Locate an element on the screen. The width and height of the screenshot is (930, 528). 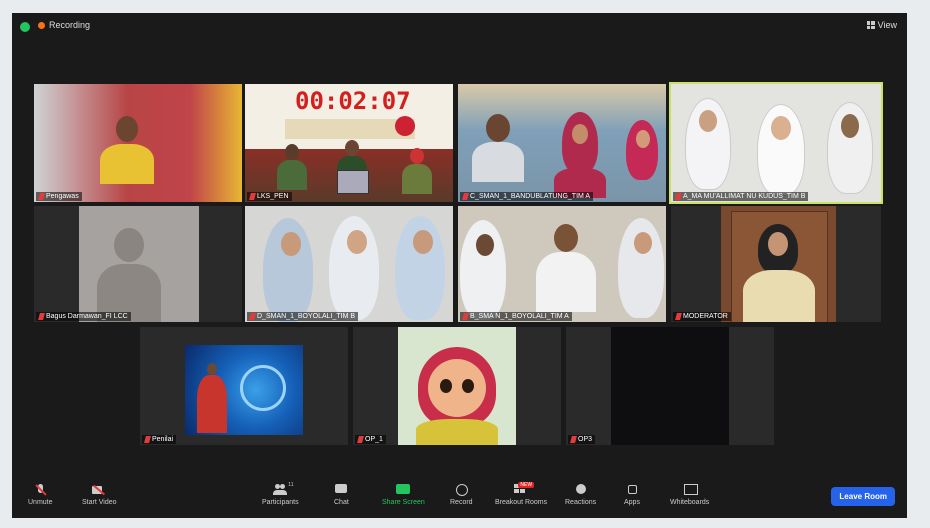
video-tile-active-speaker: A_MA MU'ALLIMAT NU KUDUS_TIM B is located at coordinates (776, 143).